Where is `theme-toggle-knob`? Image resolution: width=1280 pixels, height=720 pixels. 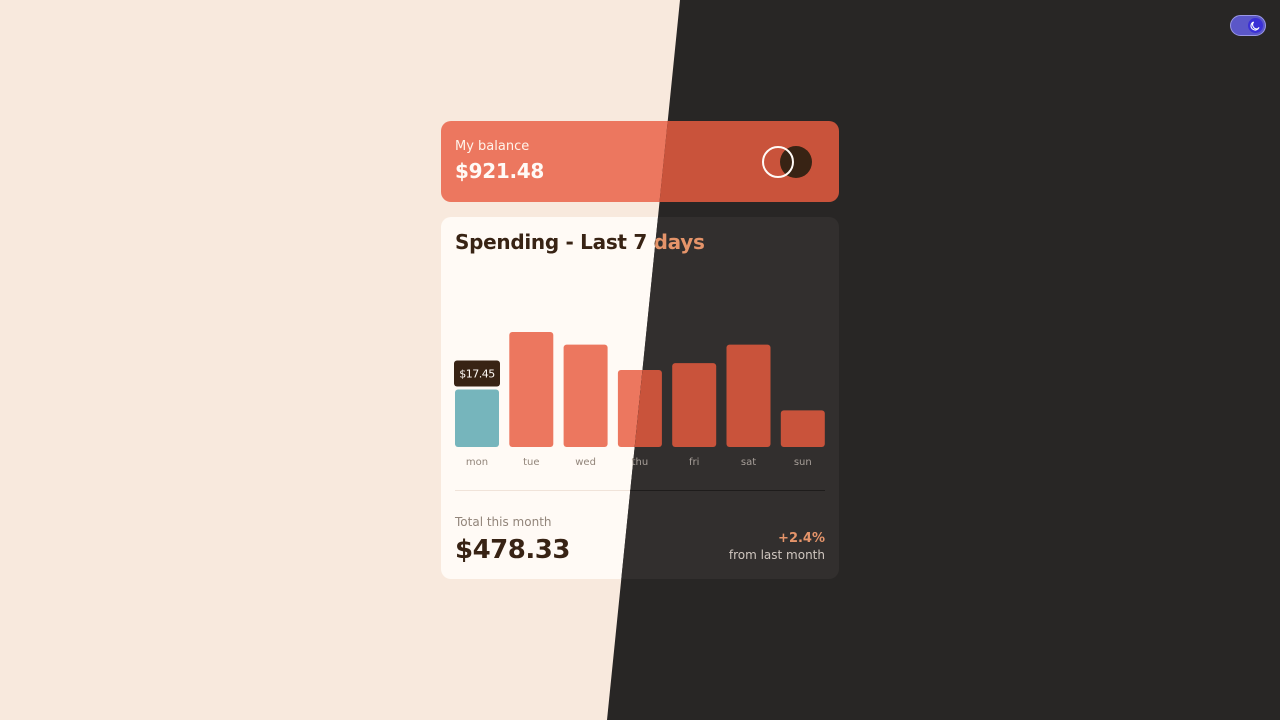
theme-toggle-knob is located at coordinates (1255, 25).